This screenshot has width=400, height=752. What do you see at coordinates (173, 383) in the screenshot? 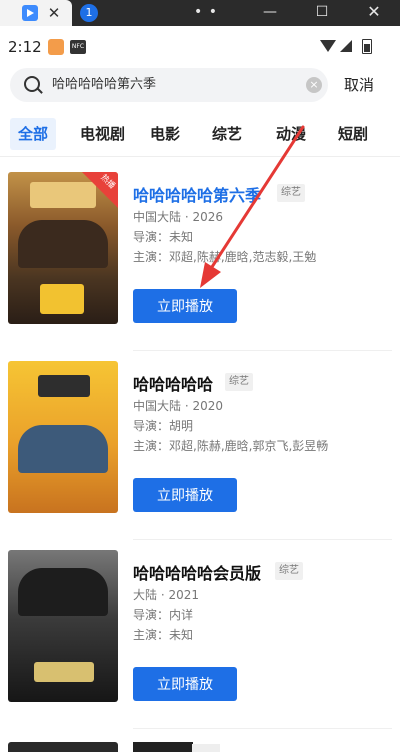
I see `result-title: 哈哈哈哈哈` at bounding box center [173, 383].